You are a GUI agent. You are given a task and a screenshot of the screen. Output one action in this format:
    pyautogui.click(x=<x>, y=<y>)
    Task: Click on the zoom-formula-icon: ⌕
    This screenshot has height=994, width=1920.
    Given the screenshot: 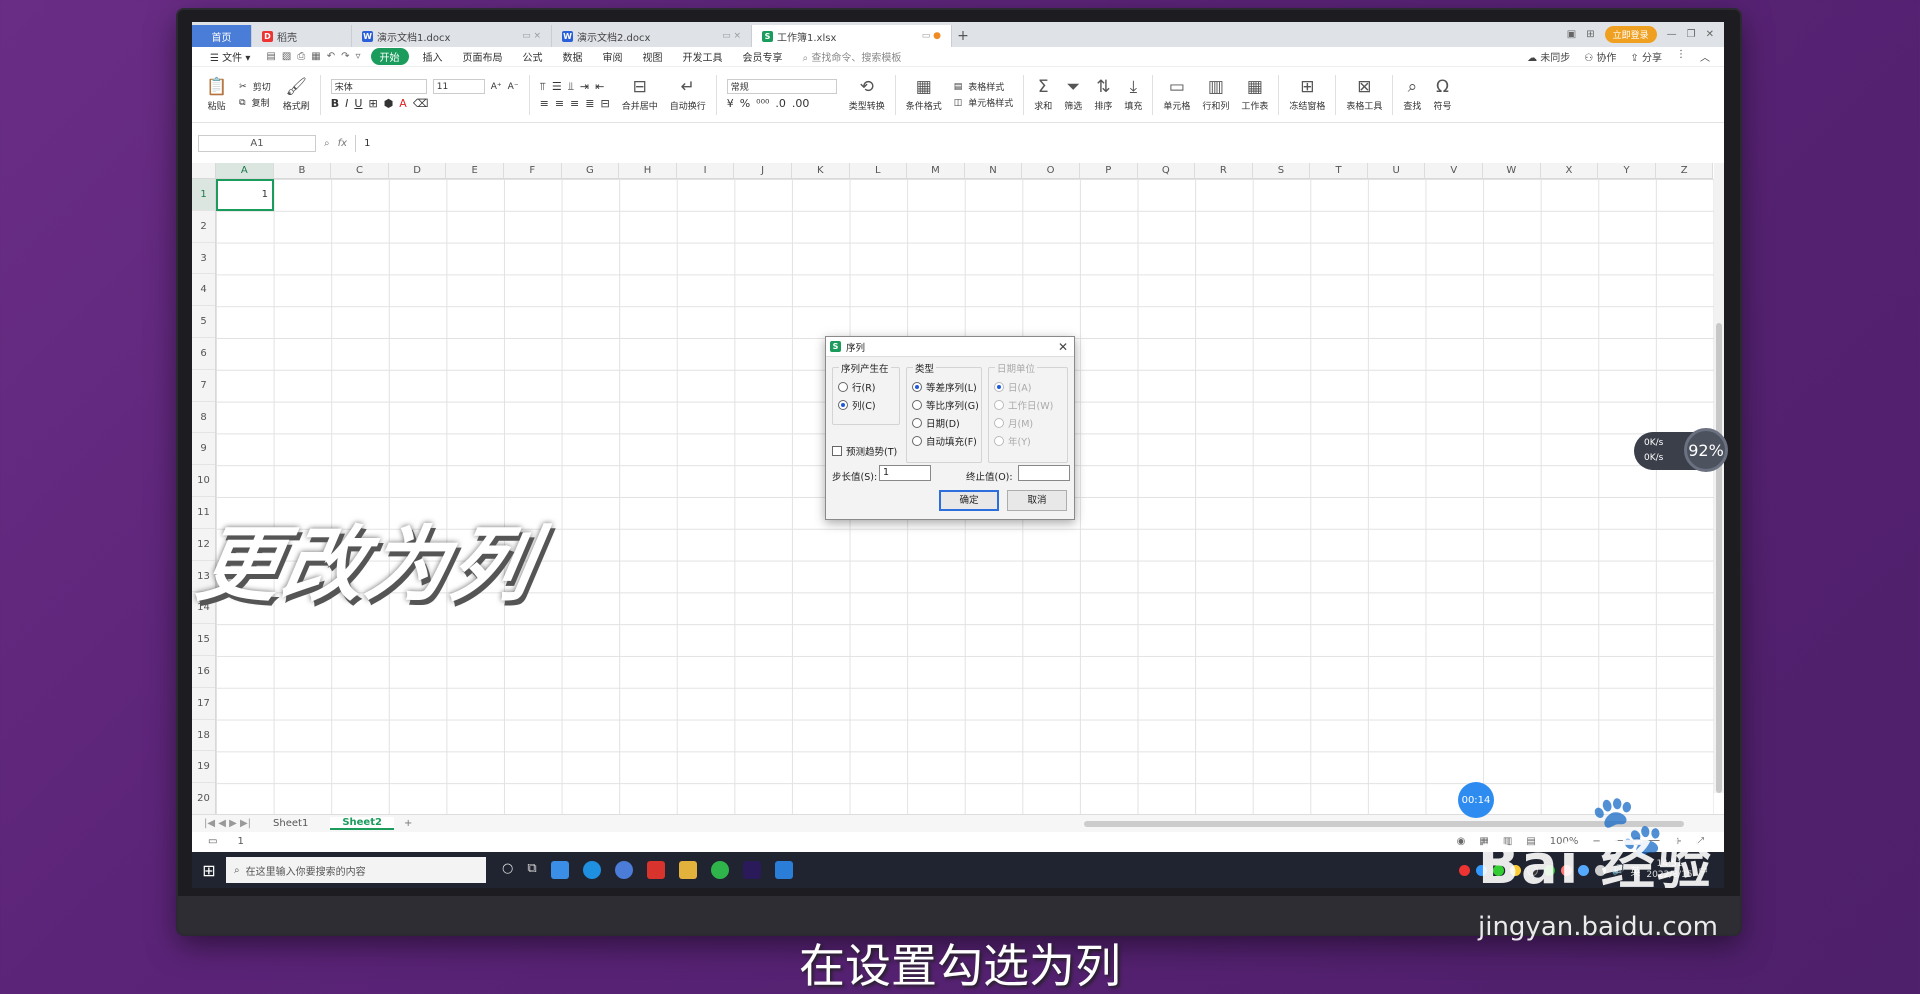 What is the action you would take?
    pyautogui.click(x=327, y=143)
    